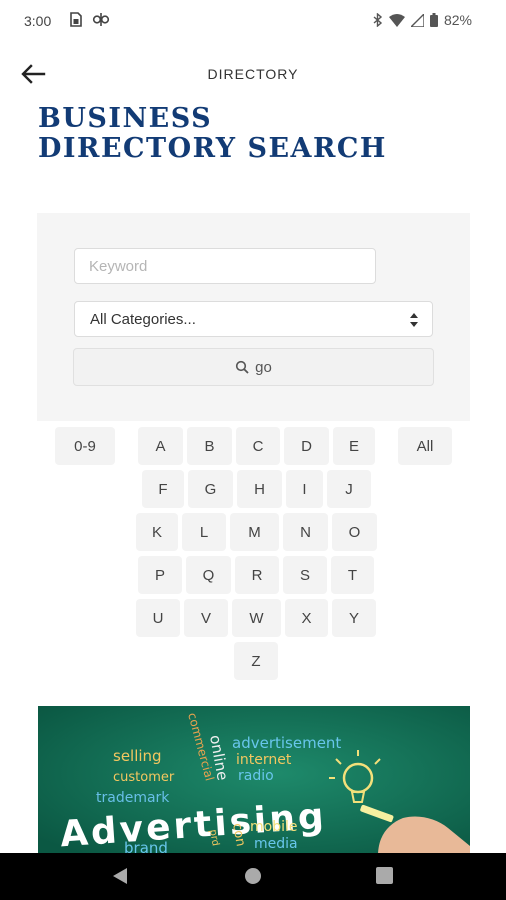 This screenshot has width=506, height=900. Describe the element at coordinates (276, 844) in the screenshot. I see `banner-word-media: media` at that location.